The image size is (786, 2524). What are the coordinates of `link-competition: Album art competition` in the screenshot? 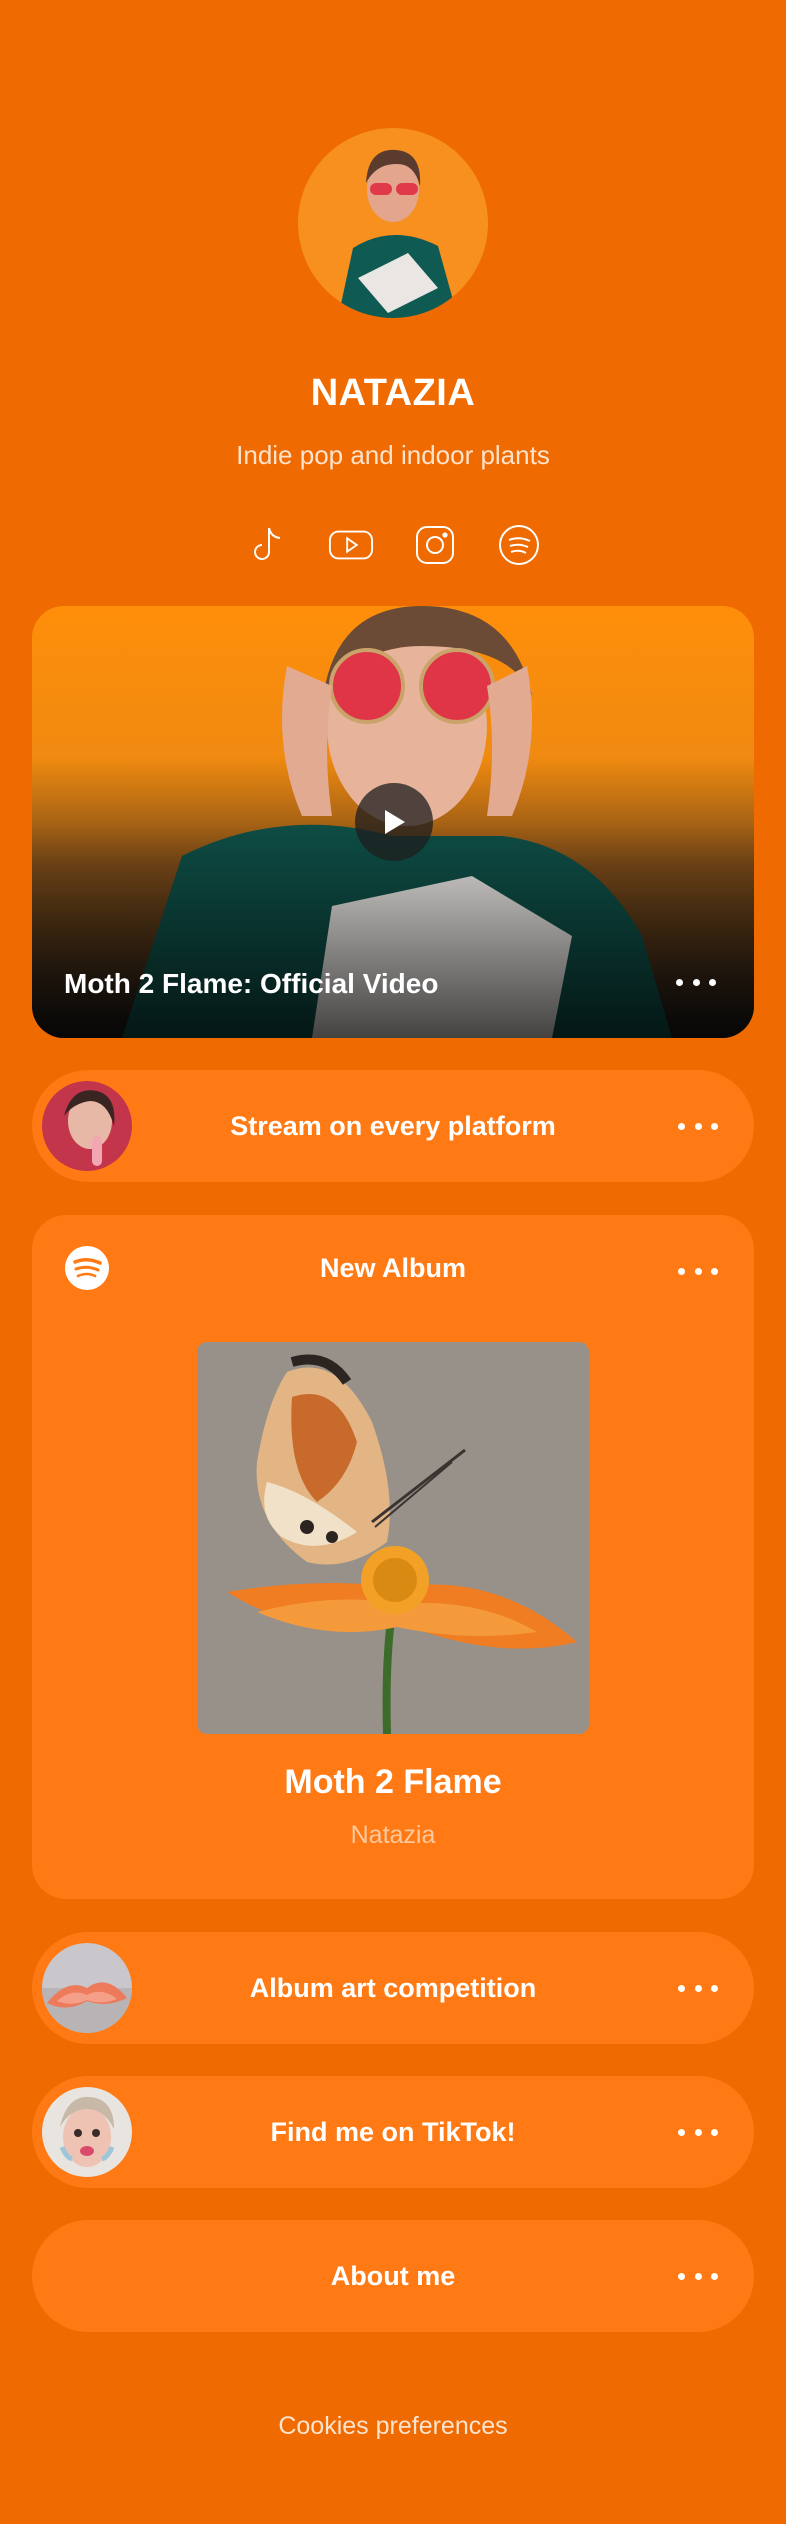 It's located at (393, 1988).